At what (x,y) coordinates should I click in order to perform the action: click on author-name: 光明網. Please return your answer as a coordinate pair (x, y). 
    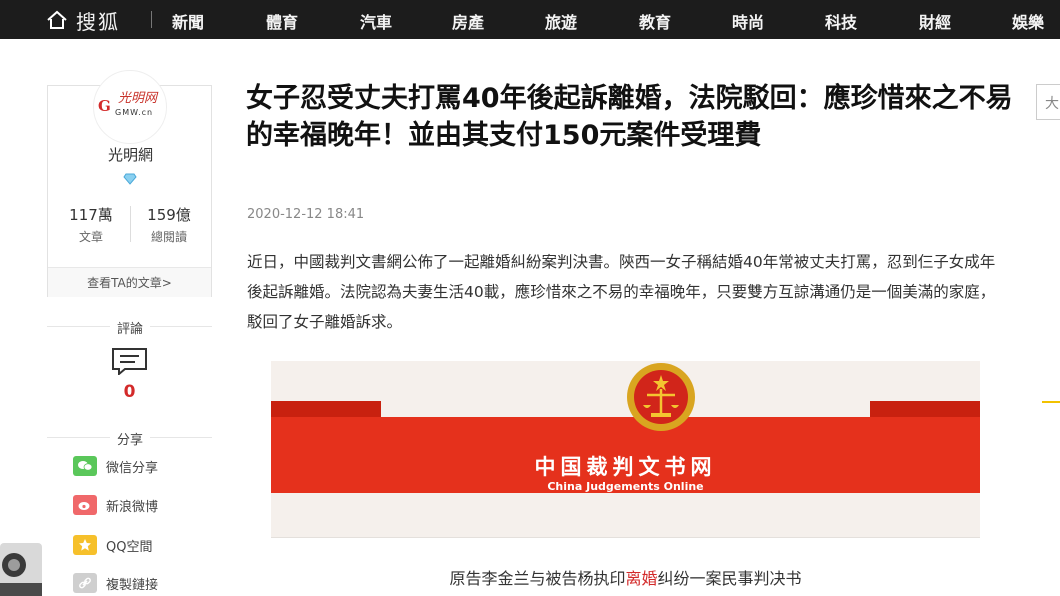
    Looking at the image, I should click on (130, 154).